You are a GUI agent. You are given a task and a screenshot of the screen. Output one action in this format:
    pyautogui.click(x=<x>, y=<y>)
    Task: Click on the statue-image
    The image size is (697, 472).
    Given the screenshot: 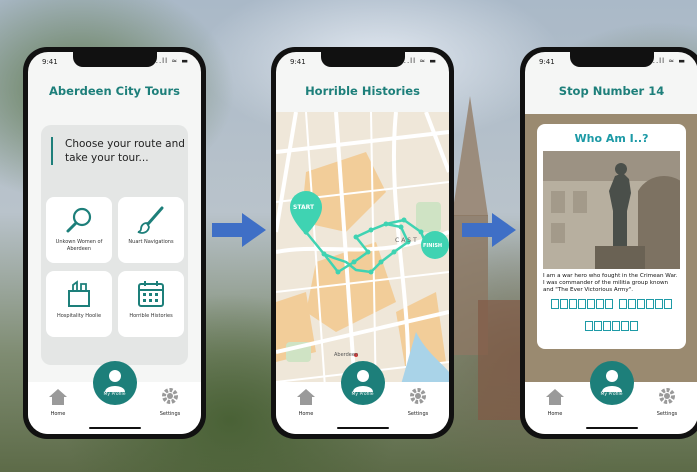 What is the action you would take?
    pyautogui.click(x=611, y=210)
    